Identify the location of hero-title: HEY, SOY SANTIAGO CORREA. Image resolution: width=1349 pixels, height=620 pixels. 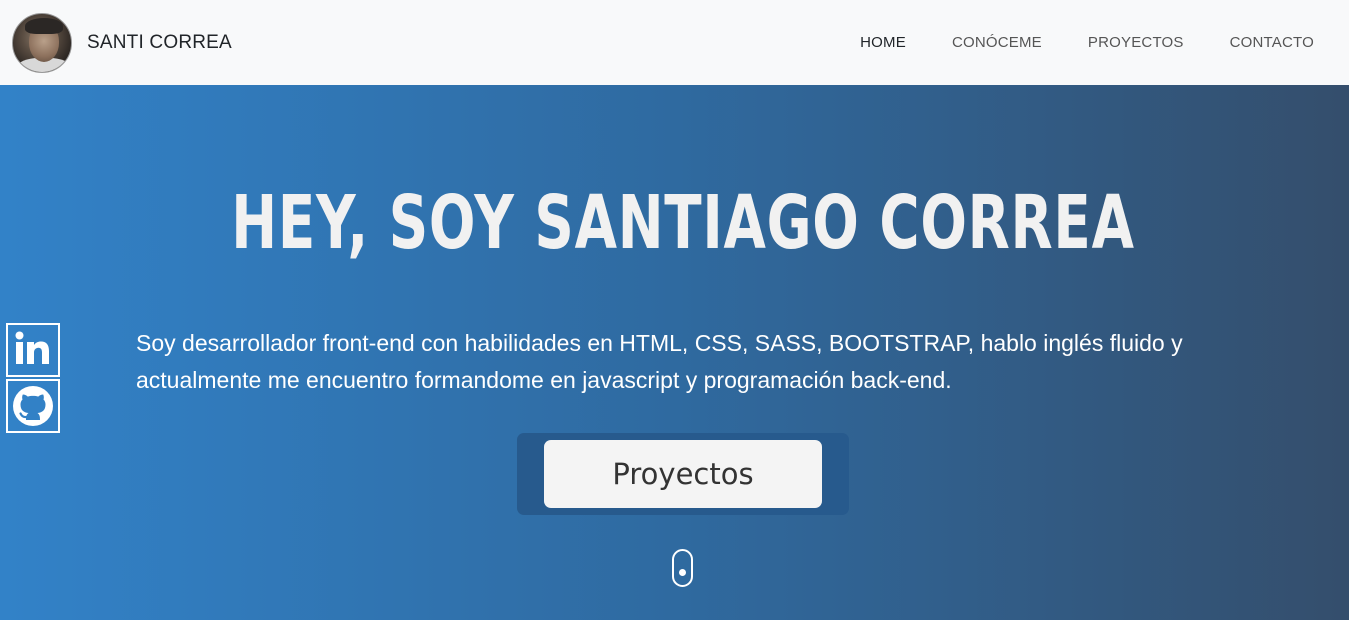
(683, 223).